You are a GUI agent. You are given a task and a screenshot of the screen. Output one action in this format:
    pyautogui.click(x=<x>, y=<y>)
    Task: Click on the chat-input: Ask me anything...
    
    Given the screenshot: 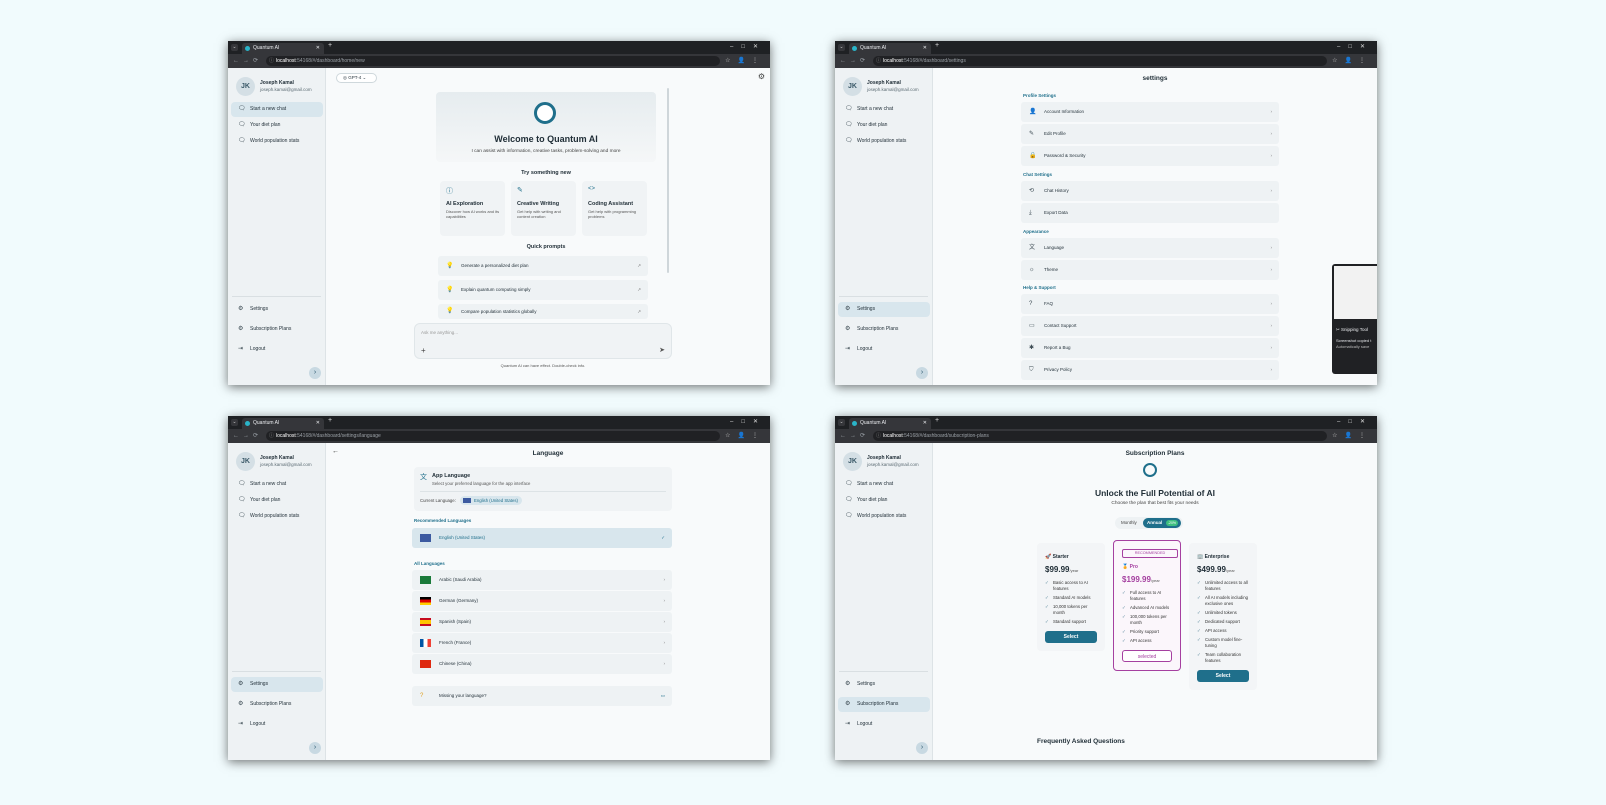 What is the action you would take?
    pyautogui.click(x=439, y=332)
    